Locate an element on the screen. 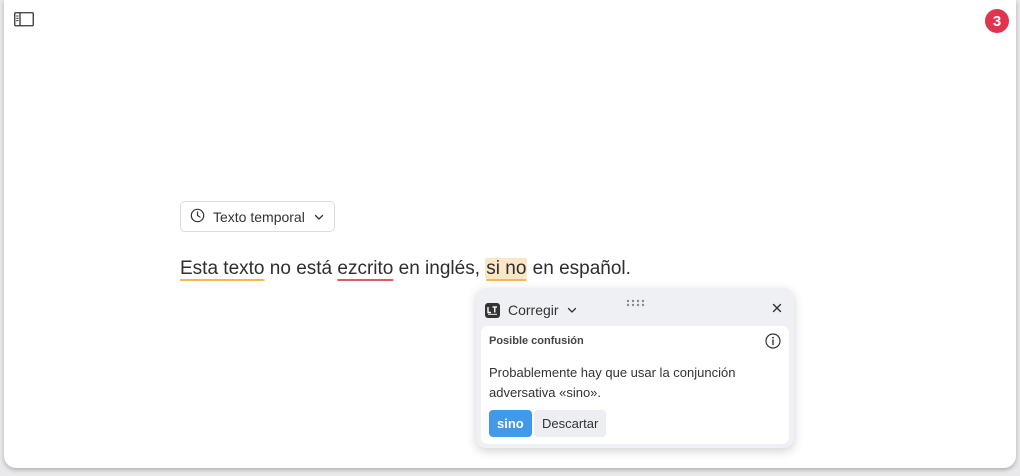 Image resolution: width=1020 pixels, height=476 pixels. dismiss-button: Descartar is located at coordinates (570, 423).